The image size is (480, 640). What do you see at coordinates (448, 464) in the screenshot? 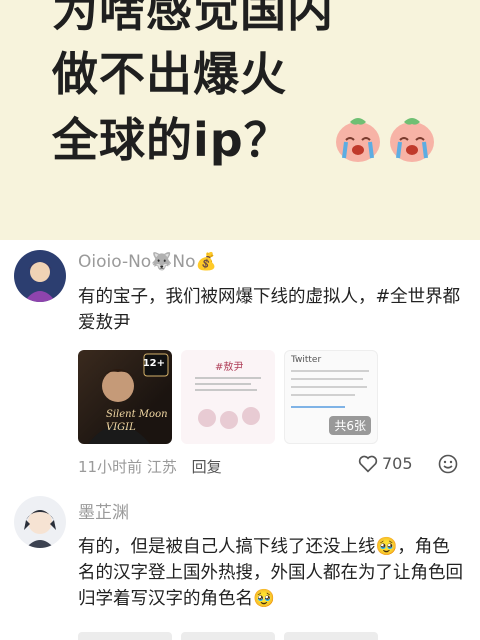
I see `emoji-reaction-icon` at bounding box center [448, 464].